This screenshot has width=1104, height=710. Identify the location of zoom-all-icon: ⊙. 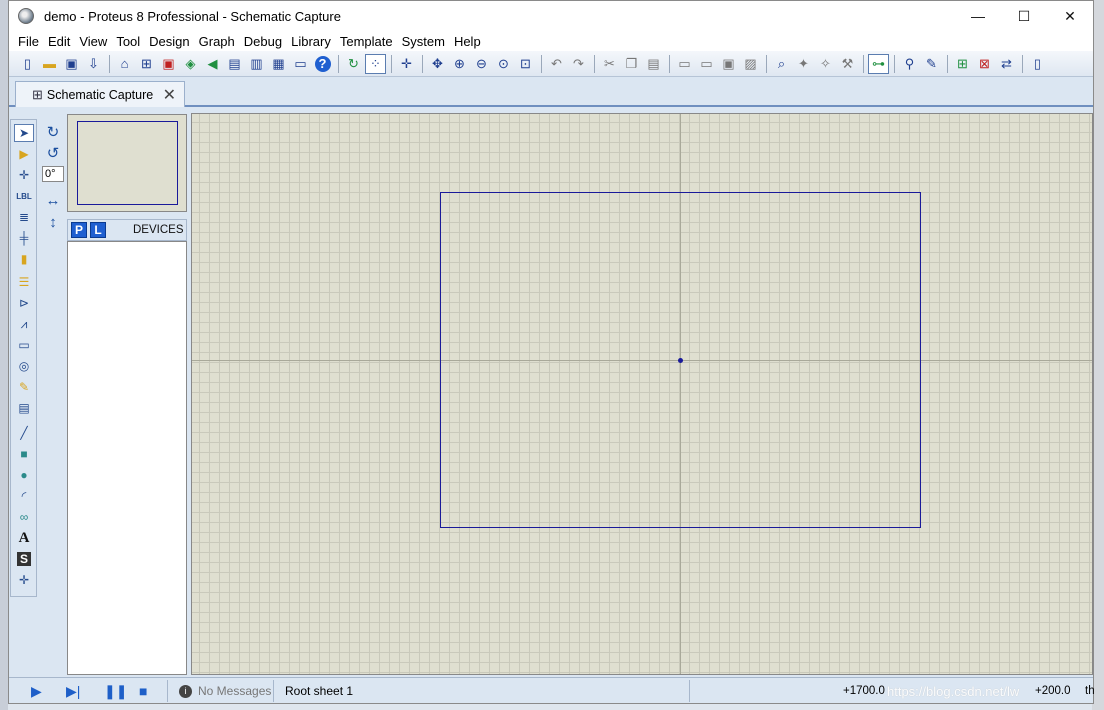
(503, 64).